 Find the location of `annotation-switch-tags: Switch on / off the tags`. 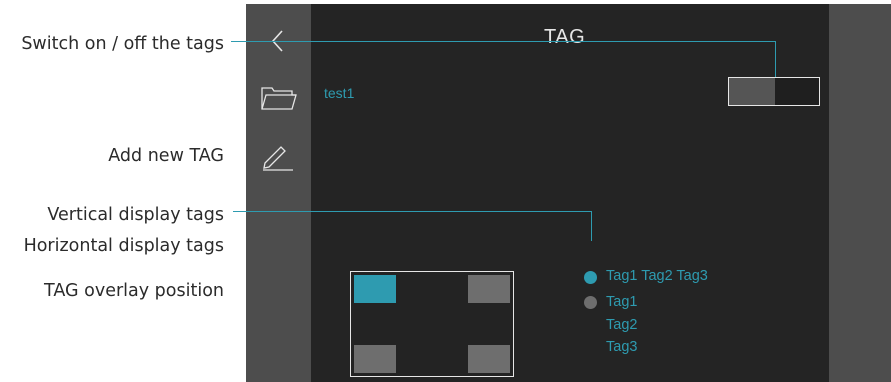

annotation-switch-tags: Switch on / off the tags is located at coordinates (122, 44).